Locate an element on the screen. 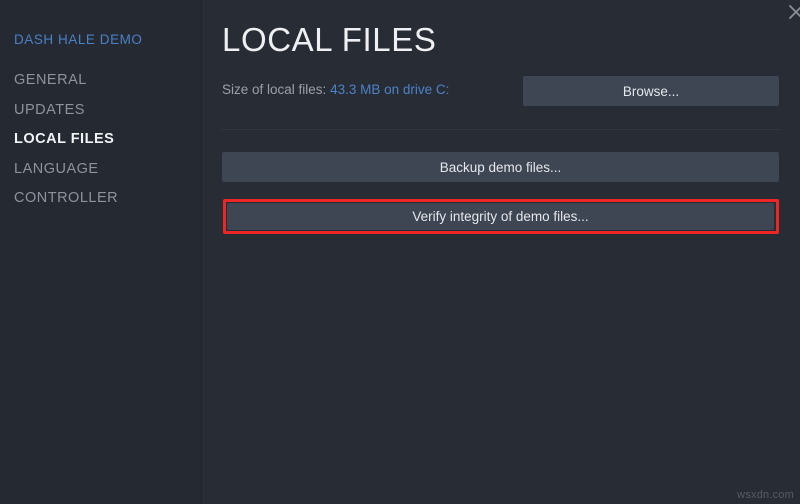 This screenshot has width=800, height=504. close-icon is located at coordinates (793, 12).